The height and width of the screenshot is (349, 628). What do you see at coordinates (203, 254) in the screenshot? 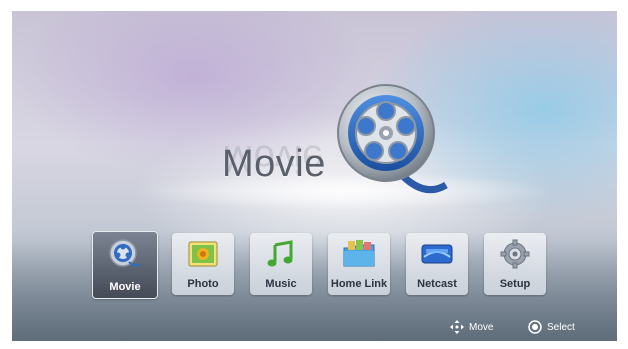
I see `photo-icon` at bounding box center [203, 254].